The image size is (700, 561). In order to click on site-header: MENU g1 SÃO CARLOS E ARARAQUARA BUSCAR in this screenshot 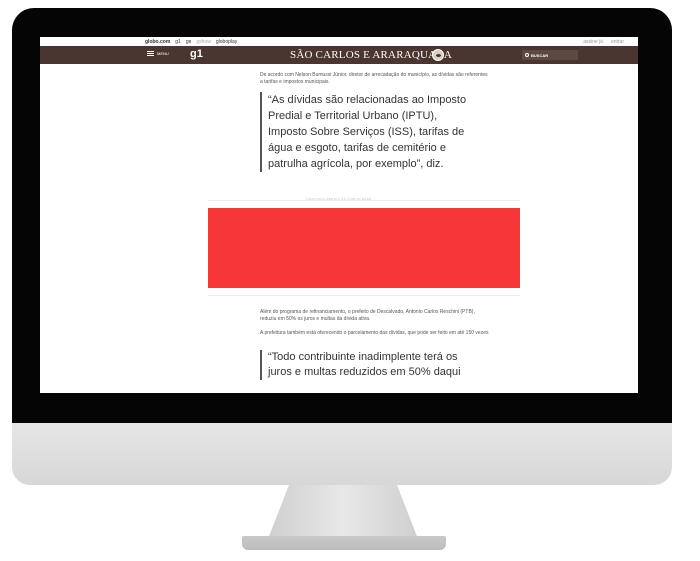, I will do `click(339, 55)`.